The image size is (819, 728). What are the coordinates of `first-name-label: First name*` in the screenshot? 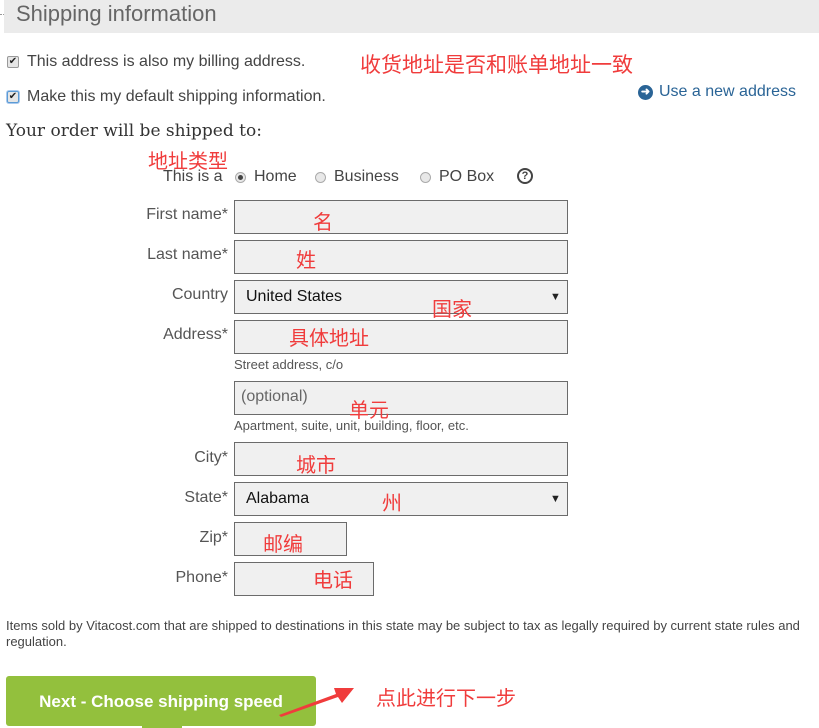 It's located at (187, 214).